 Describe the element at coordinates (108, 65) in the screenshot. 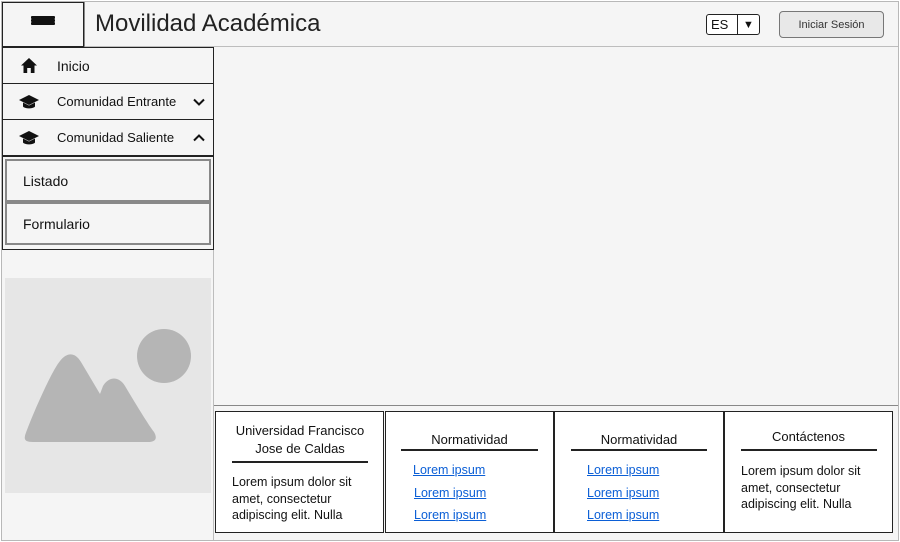

I see `sidebar-item-inicio: Inicio` at that location.